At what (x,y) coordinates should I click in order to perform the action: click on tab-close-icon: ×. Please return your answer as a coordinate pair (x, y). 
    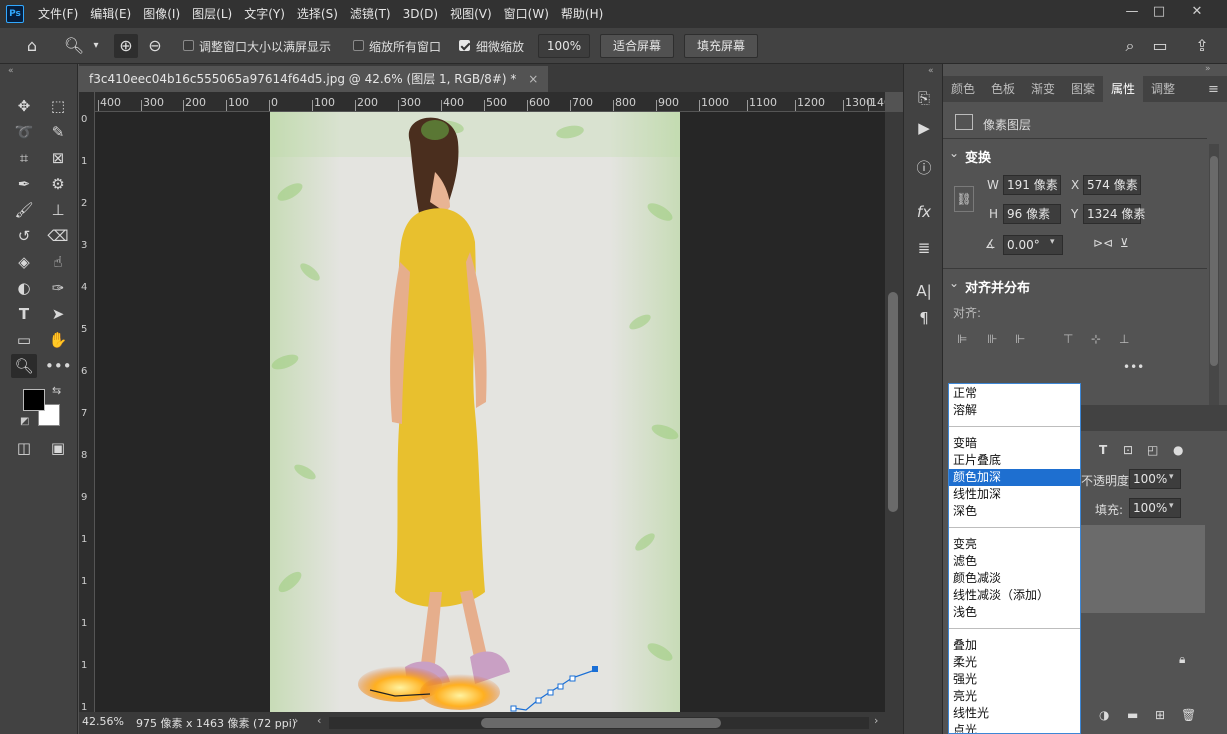
    Looking at the image, I should click on (533, 79).